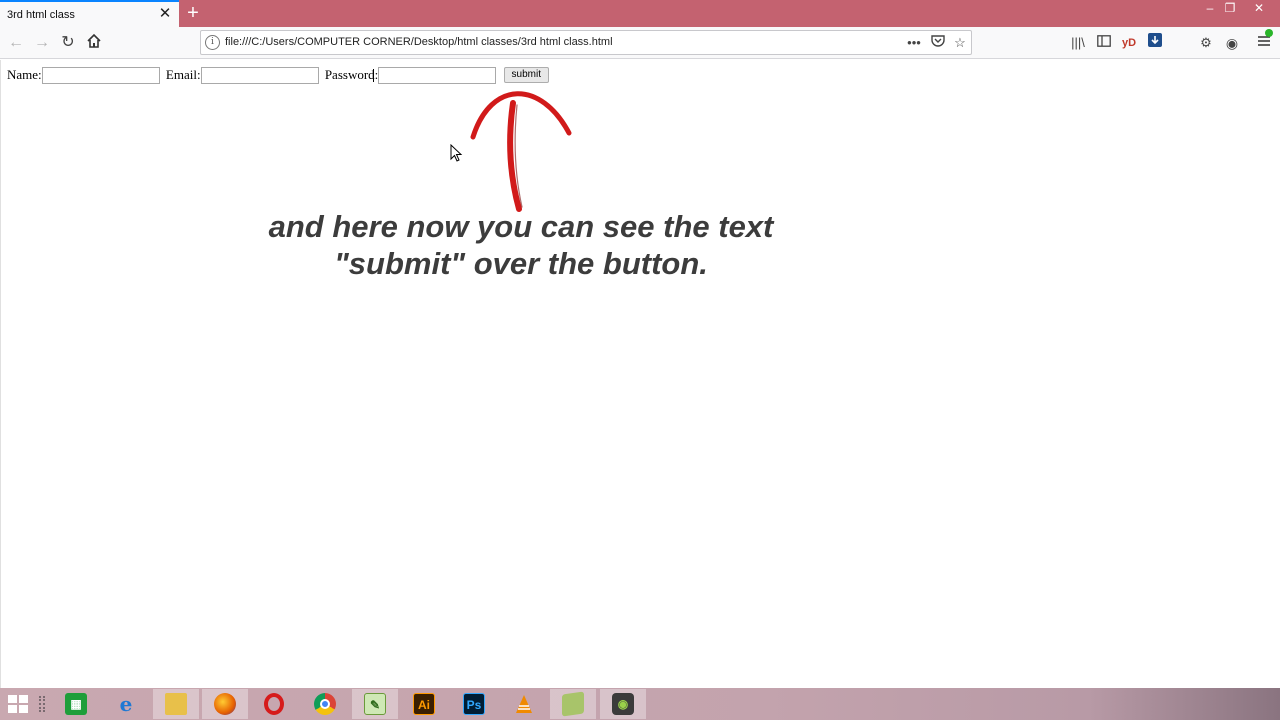 Image resolution: width=1280 pixels, height=720 pixels. Describe the element at coordinates (100, 75) in the screenshot. I see `name-input` at that location.